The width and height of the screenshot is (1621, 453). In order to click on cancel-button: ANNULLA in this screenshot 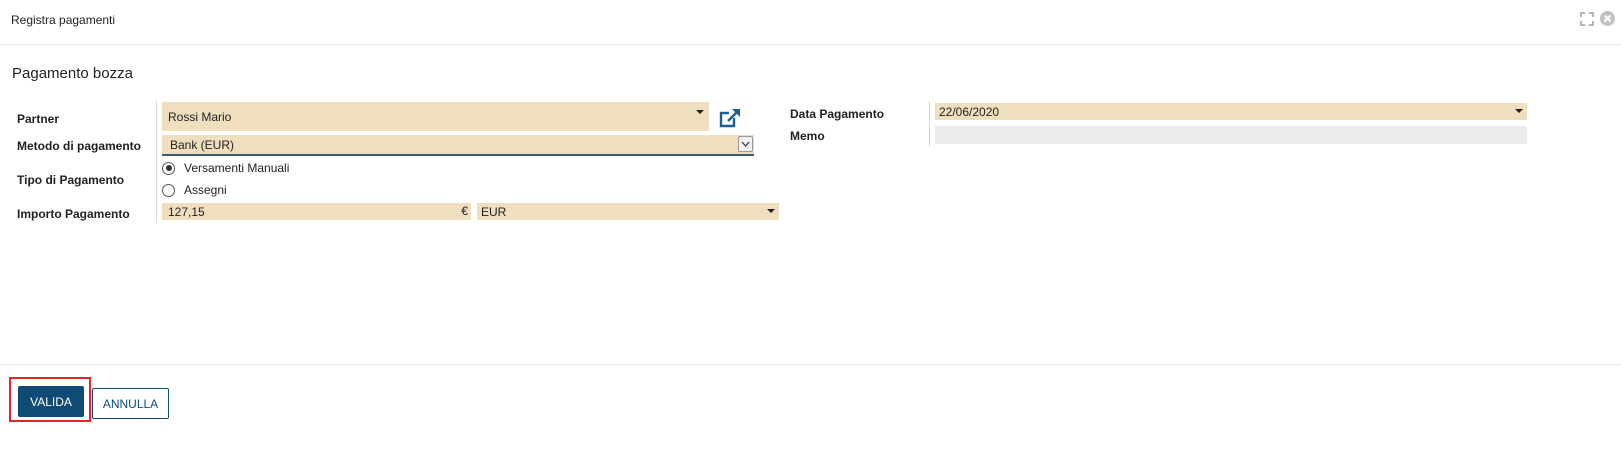, I will do `click(130, 403)`.